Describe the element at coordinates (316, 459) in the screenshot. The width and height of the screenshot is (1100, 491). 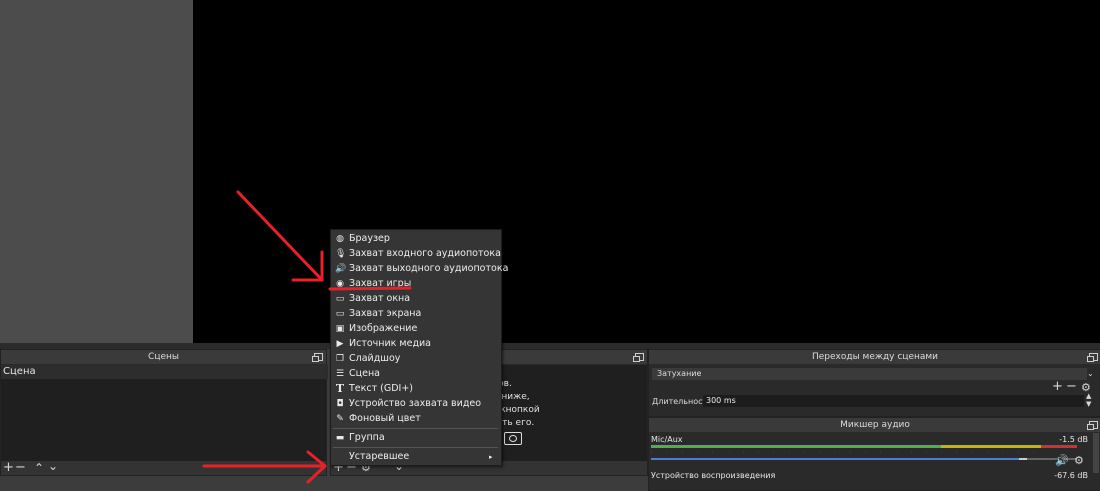
I see `arrow-head-bottom-a` at that location.